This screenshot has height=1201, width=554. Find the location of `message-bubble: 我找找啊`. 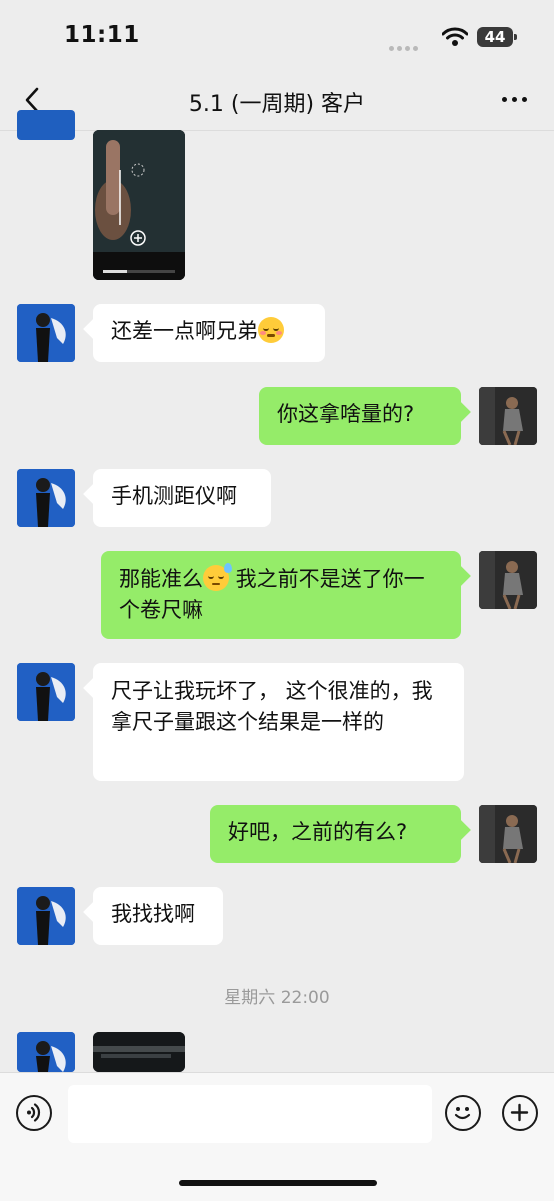

message-bubble: 我找找啊 is located at coordinates (158, 916).